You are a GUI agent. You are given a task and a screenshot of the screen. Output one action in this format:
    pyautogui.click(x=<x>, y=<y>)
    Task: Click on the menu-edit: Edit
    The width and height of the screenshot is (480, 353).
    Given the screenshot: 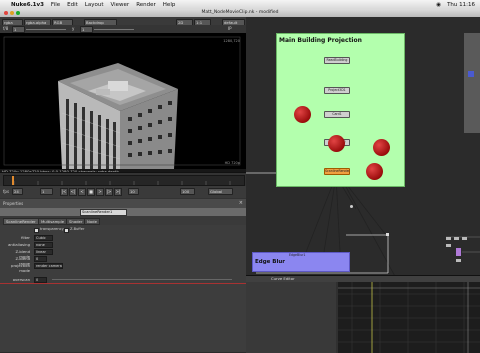 What is the action you would take?
    pyautogui.click(x=72, y=5)
    